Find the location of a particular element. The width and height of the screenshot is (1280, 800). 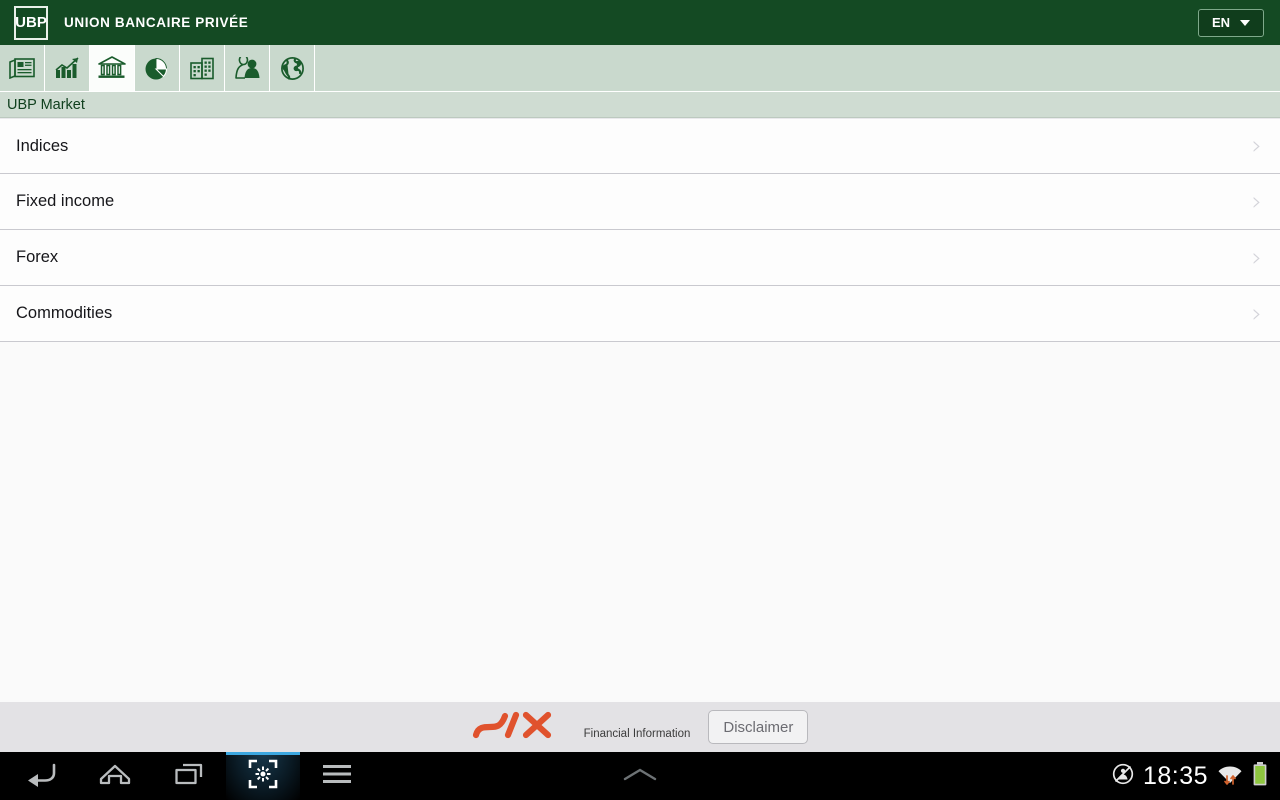

tab-global is located at coordinates (292, 68).